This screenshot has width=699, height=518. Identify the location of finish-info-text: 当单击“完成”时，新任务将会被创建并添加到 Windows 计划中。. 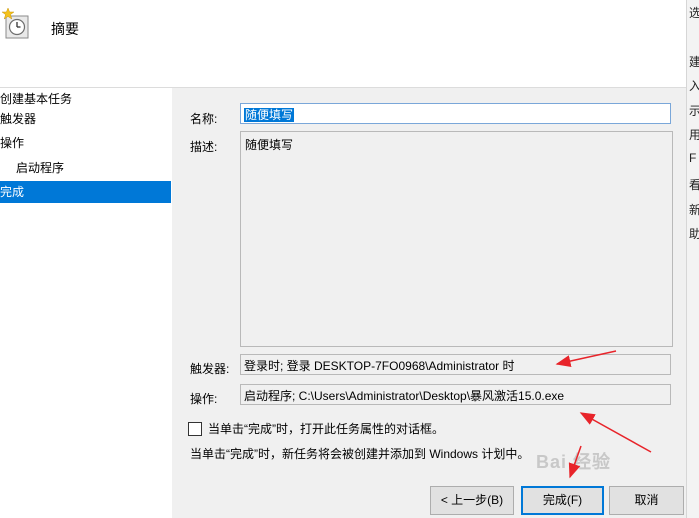
(360, 454).